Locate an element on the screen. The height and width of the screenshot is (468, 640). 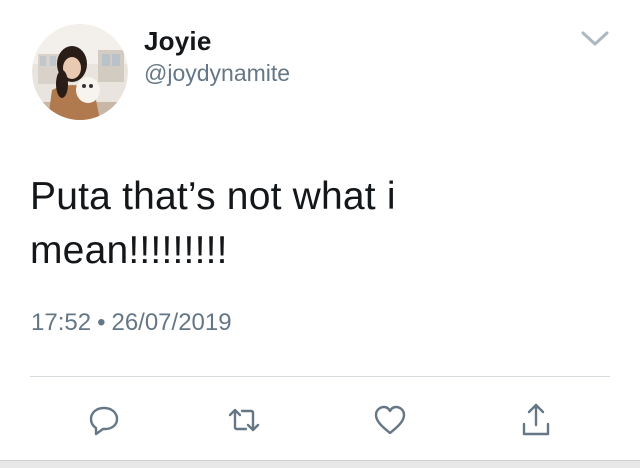
tweet-text-line: mean!!!!!!!!! is located at coordinates (129, 250).